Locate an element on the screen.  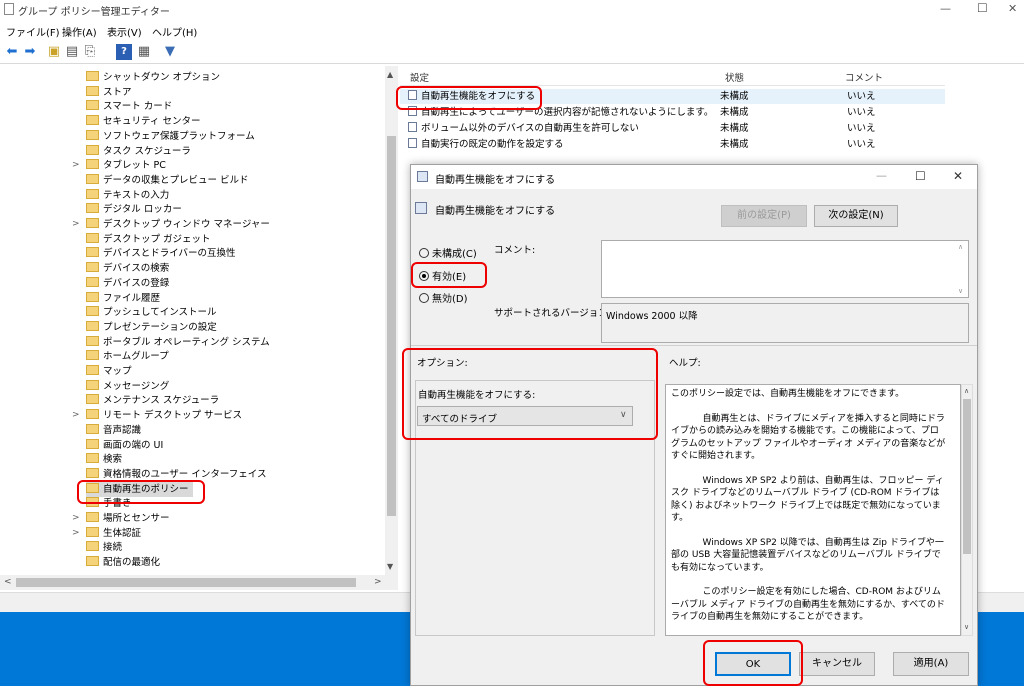
tree-item: セキュリティ センター is located at coordinates (143, 121).